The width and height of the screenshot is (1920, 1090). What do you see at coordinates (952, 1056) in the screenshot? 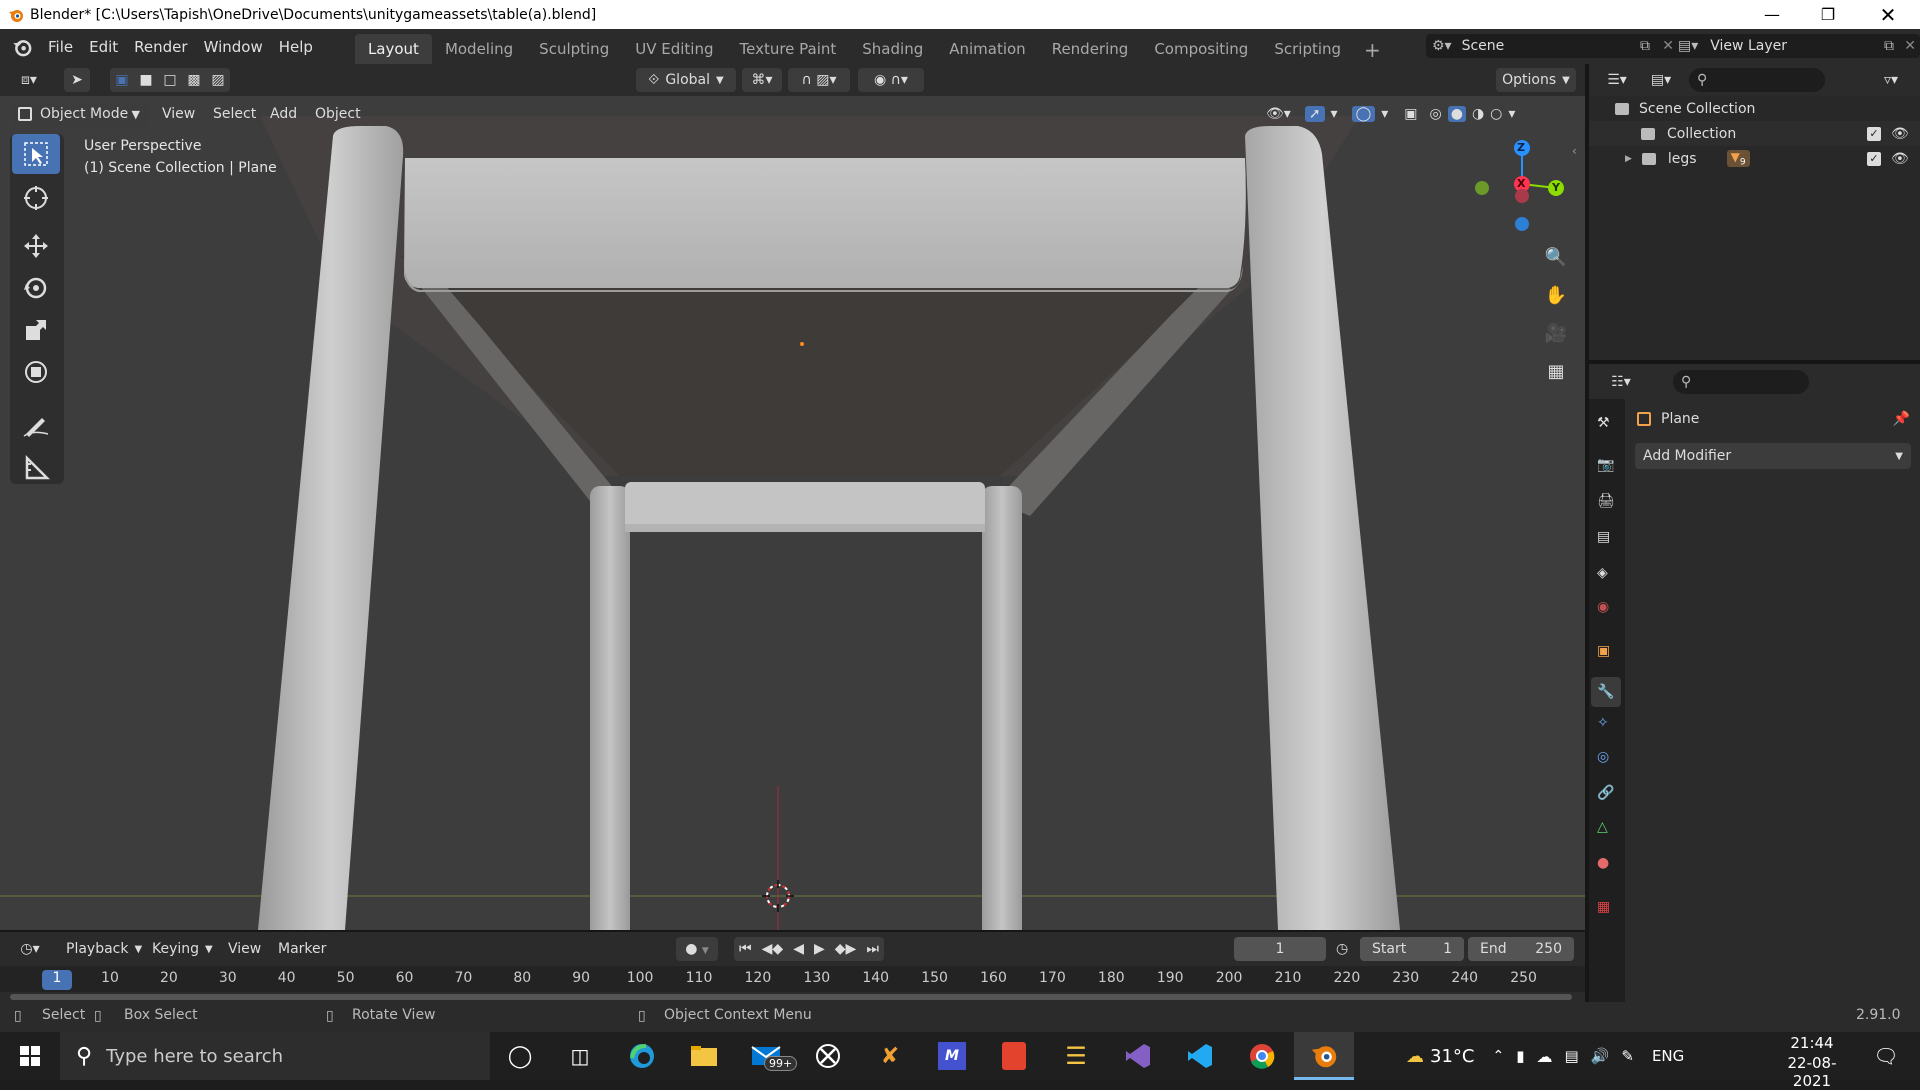
I see `teams-app-icon: M` at bounding box center [952, 1056].